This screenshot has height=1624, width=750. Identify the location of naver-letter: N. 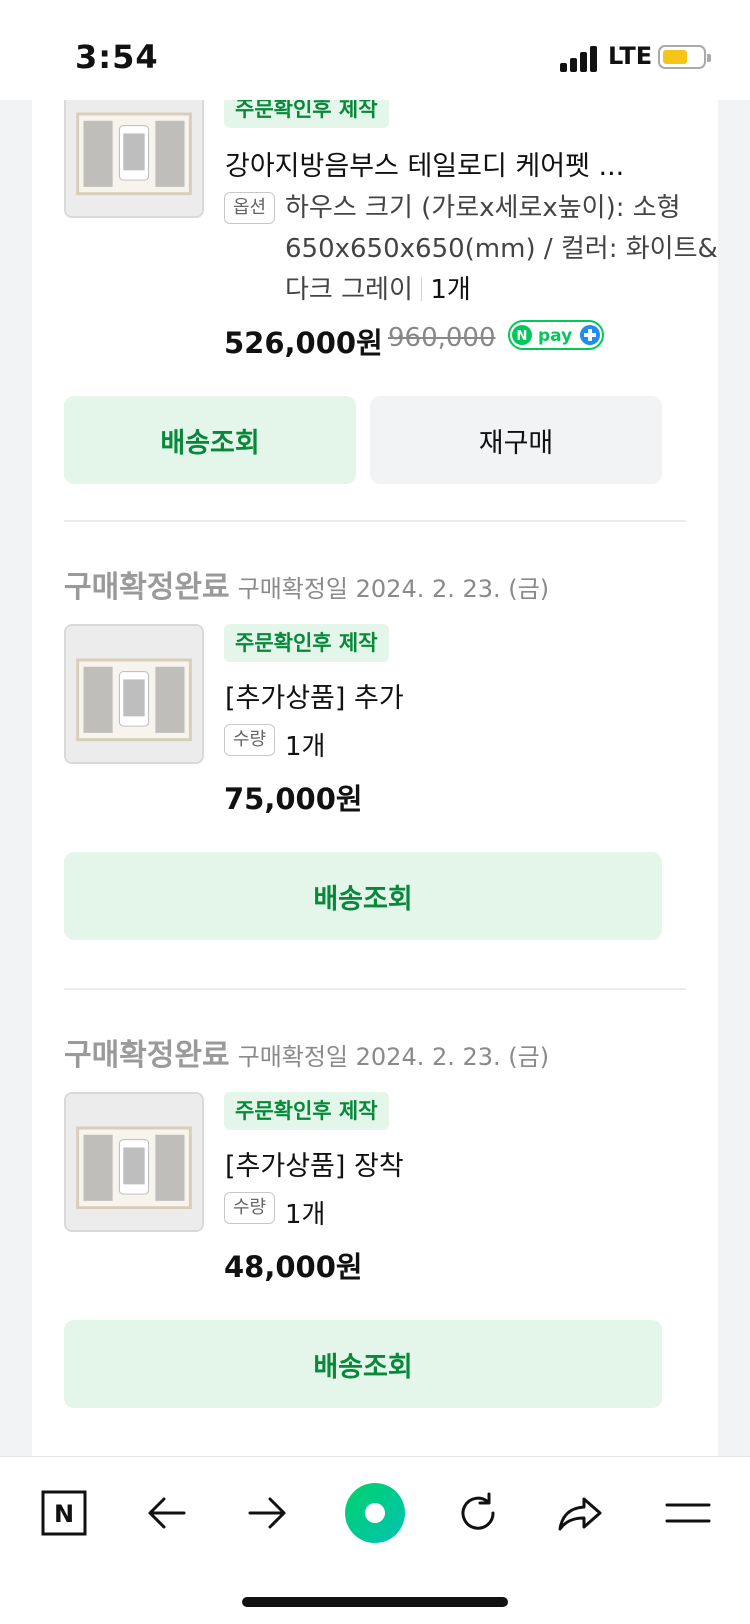
(64, 1514).